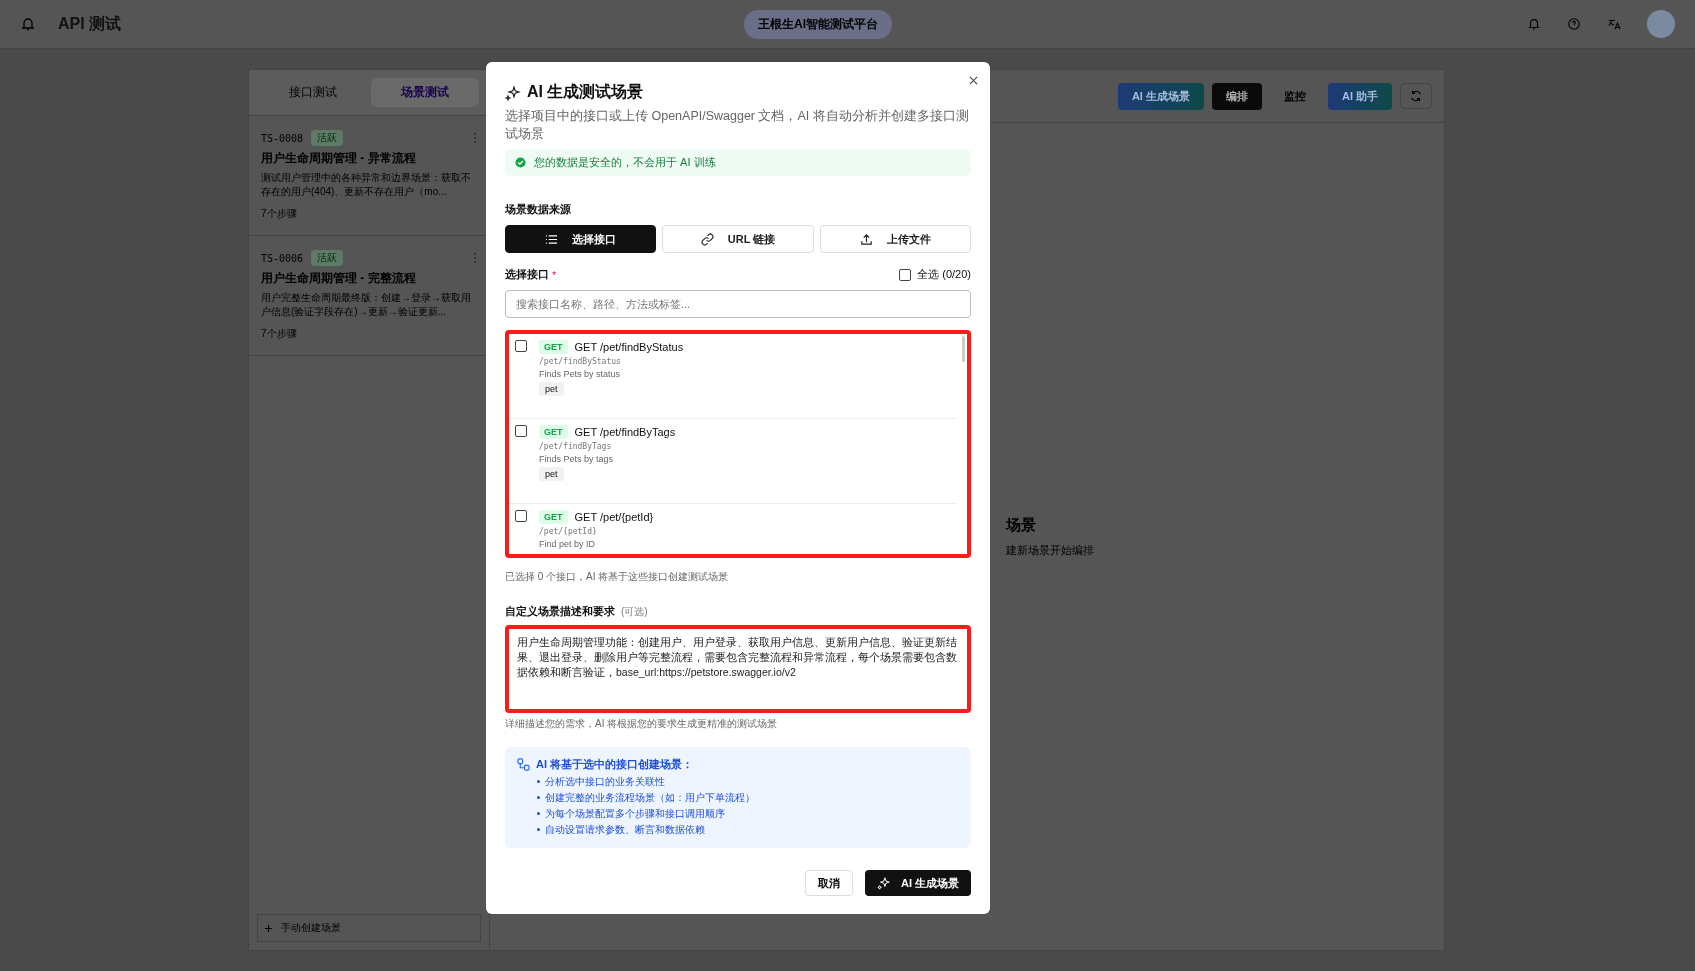  I want to click on flow-icon, so click(523, 764).